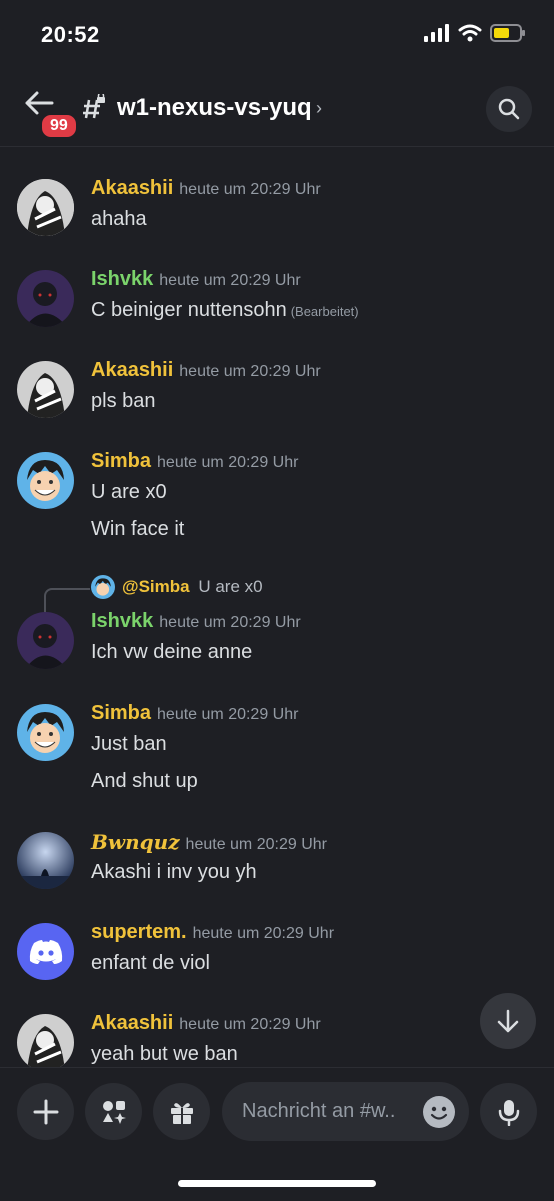 The height and width of the screenshot is (1201, 554). Describe the element at coordinates (156, 586) in the screenshot. I see `reply-mention: @Simba` at that location.